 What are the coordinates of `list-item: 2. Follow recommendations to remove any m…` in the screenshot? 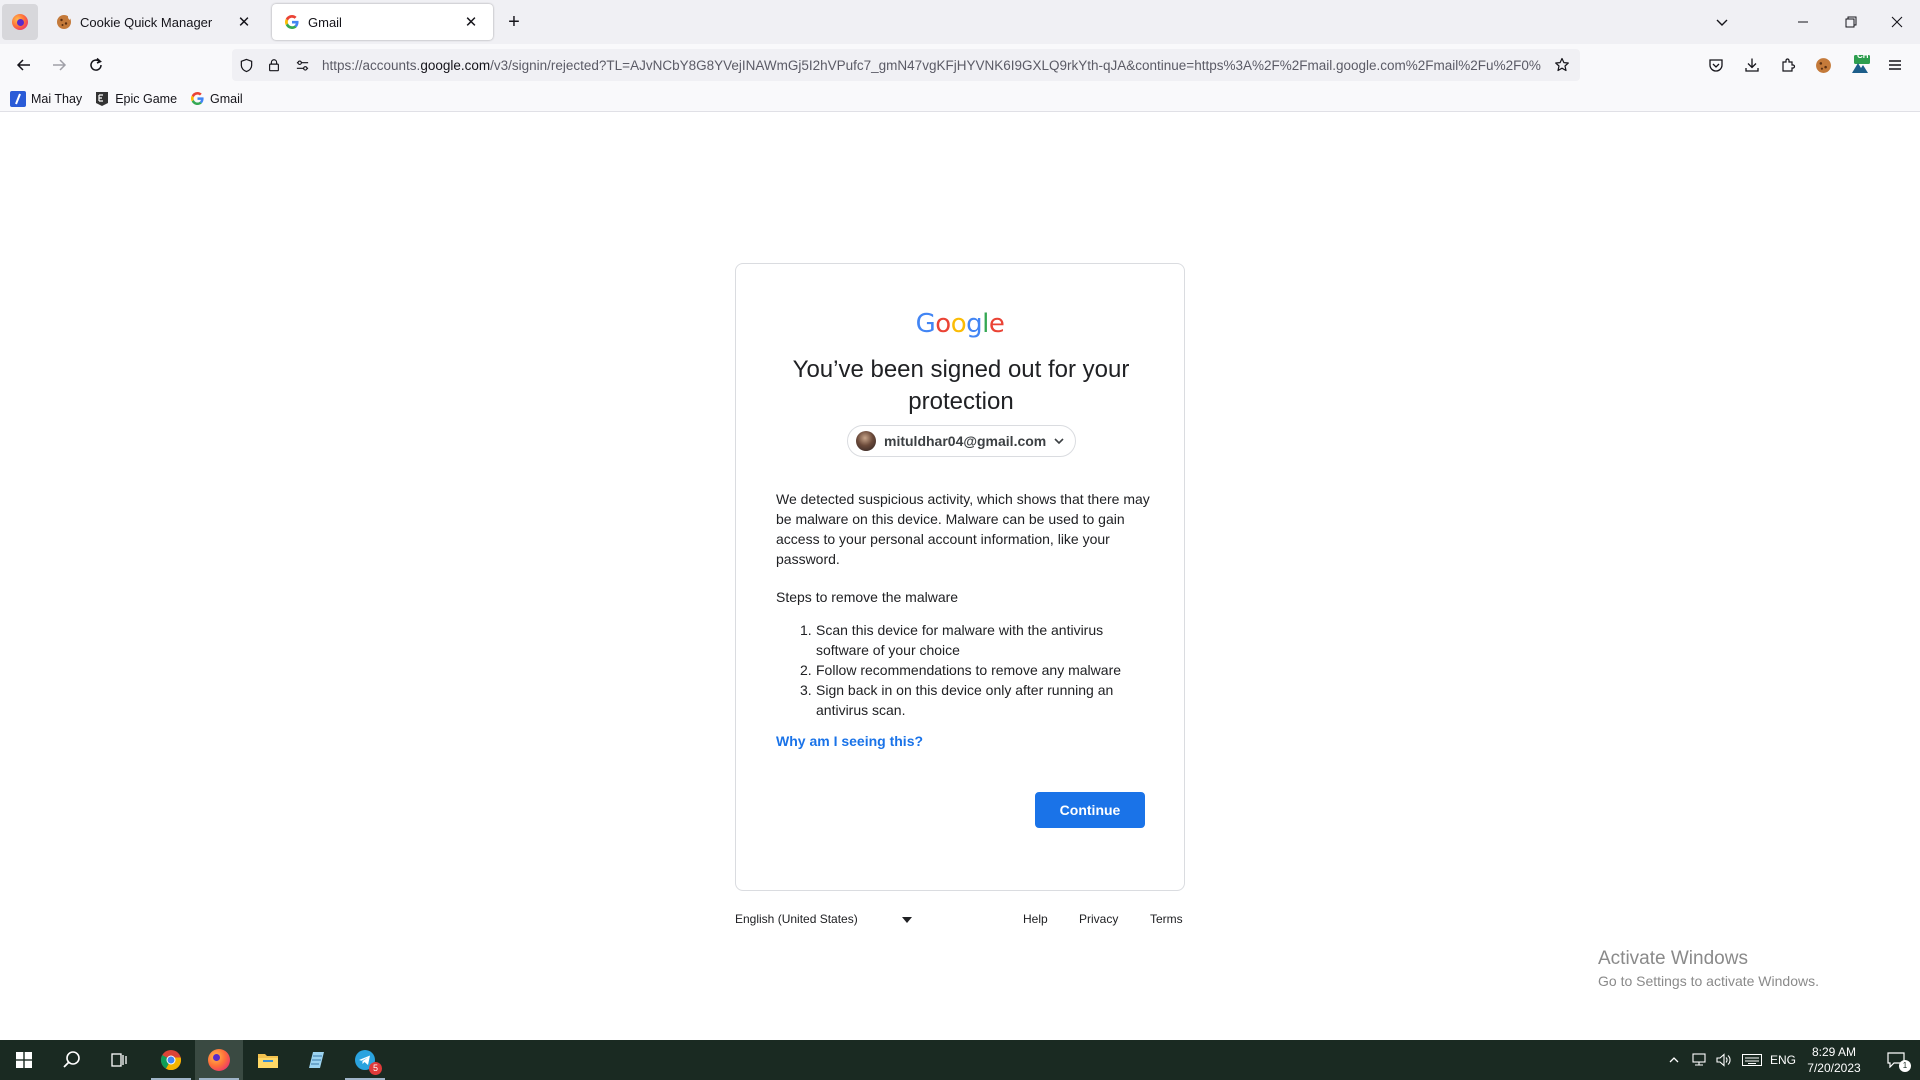 It's located at (973, 670).